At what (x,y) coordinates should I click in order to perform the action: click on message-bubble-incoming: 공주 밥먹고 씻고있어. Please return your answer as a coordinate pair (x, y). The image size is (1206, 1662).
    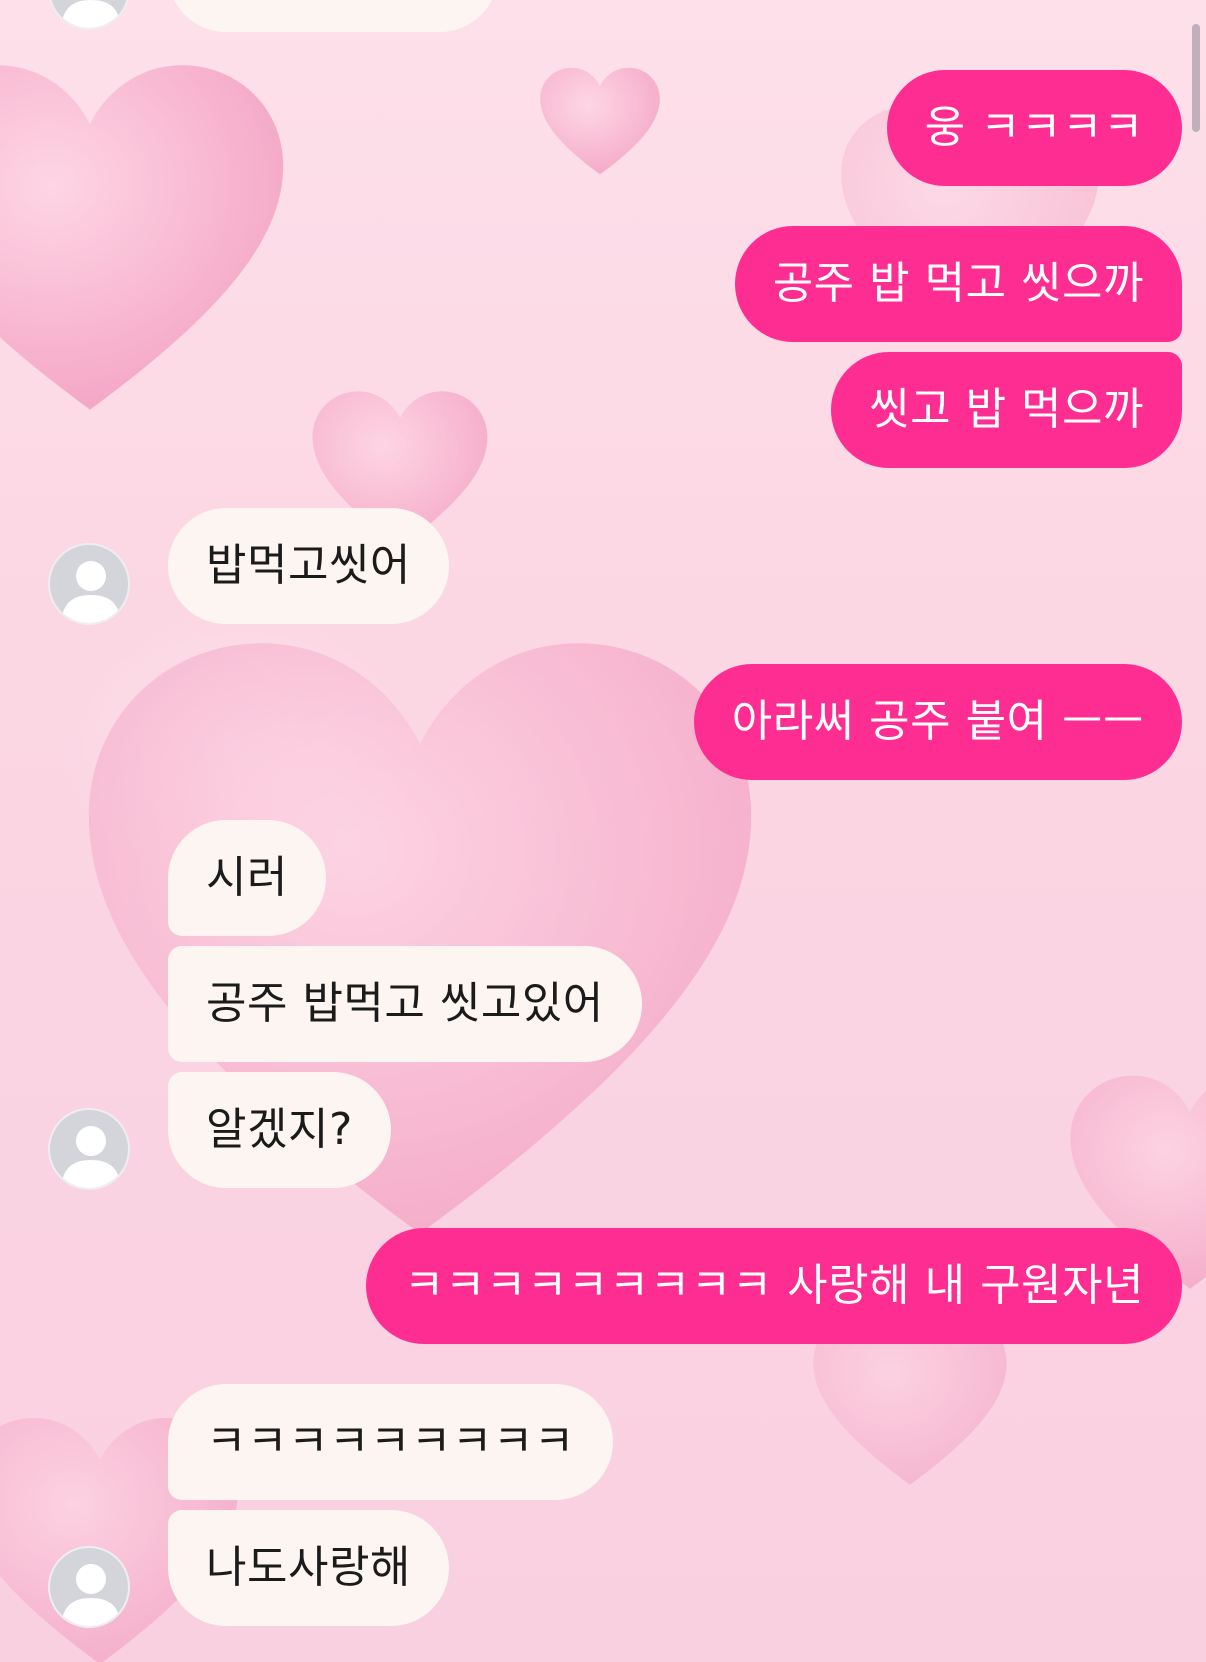
    Looking at the image, I should click on (405, 1004).